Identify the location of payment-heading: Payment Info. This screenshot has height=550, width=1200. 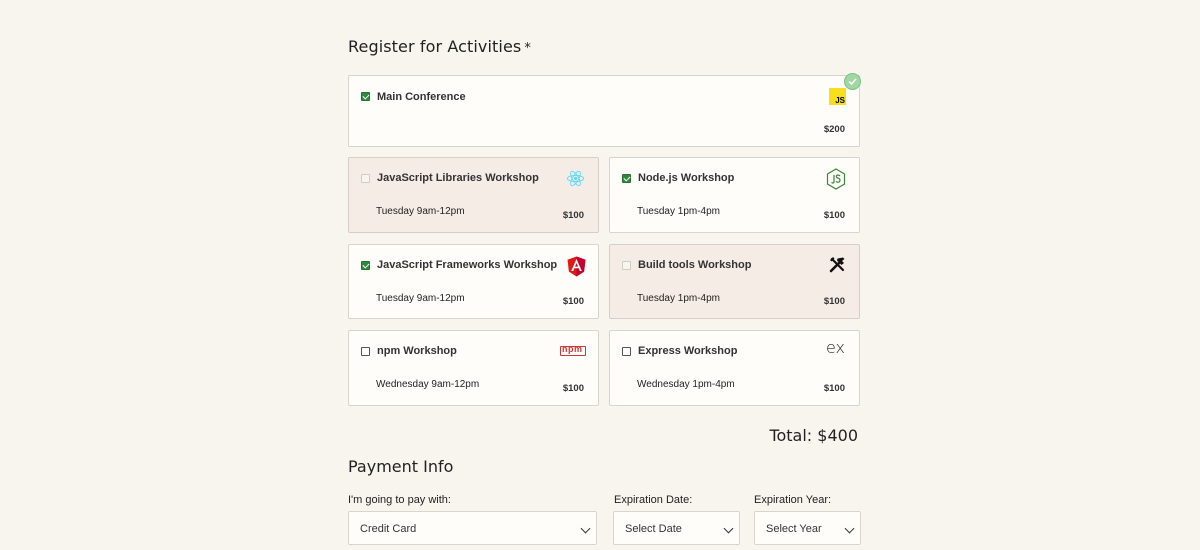
(401, 466).